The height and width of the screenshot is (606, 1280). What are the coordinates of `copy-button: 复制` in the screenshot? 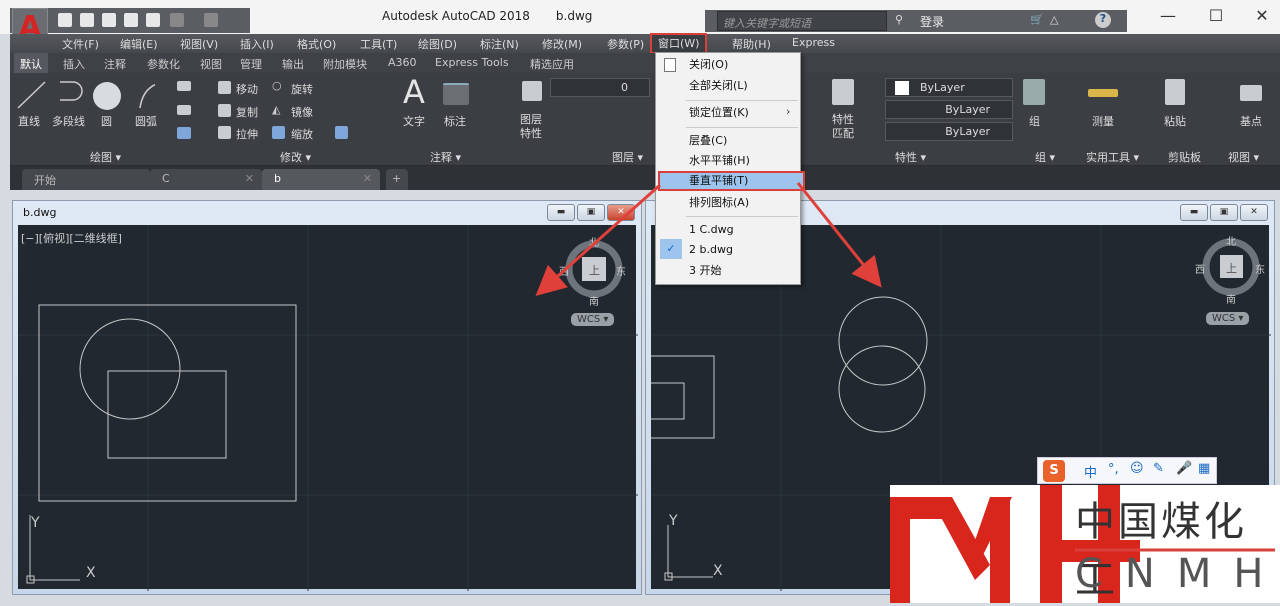 It's located at (247, 112).